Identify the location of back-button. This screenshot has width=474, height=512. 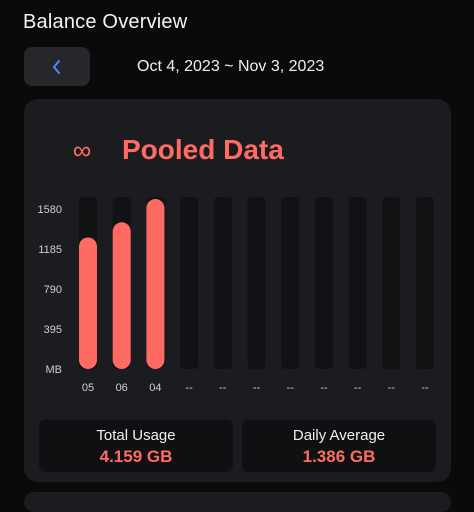
(57, 66).